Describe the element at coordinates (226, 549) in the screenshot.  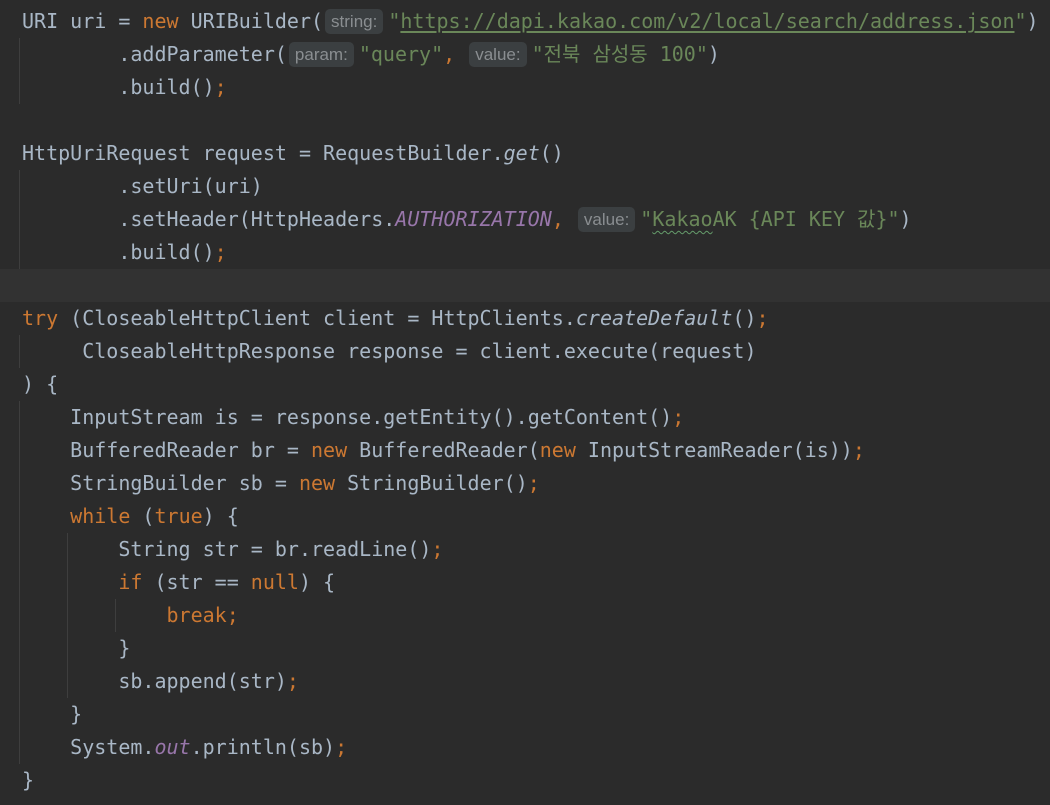
I see `code-text: String str = br.readLine()` at that location.